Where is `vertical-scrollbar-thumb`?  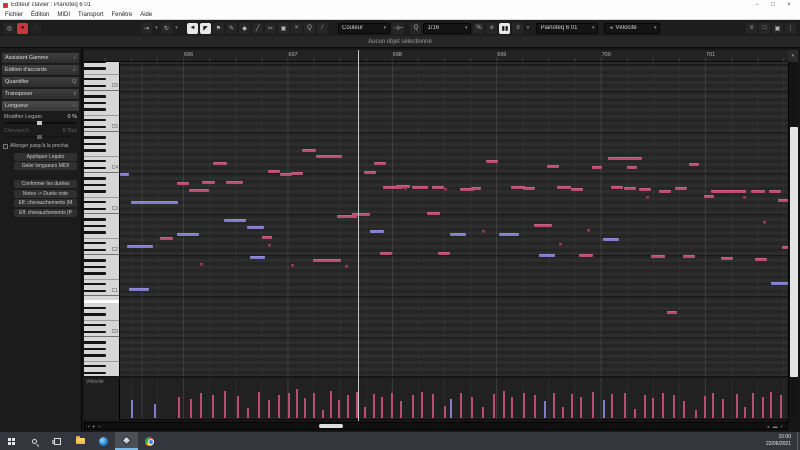 vertical-scrollbar-thumb is located at coordinates (794, 252).